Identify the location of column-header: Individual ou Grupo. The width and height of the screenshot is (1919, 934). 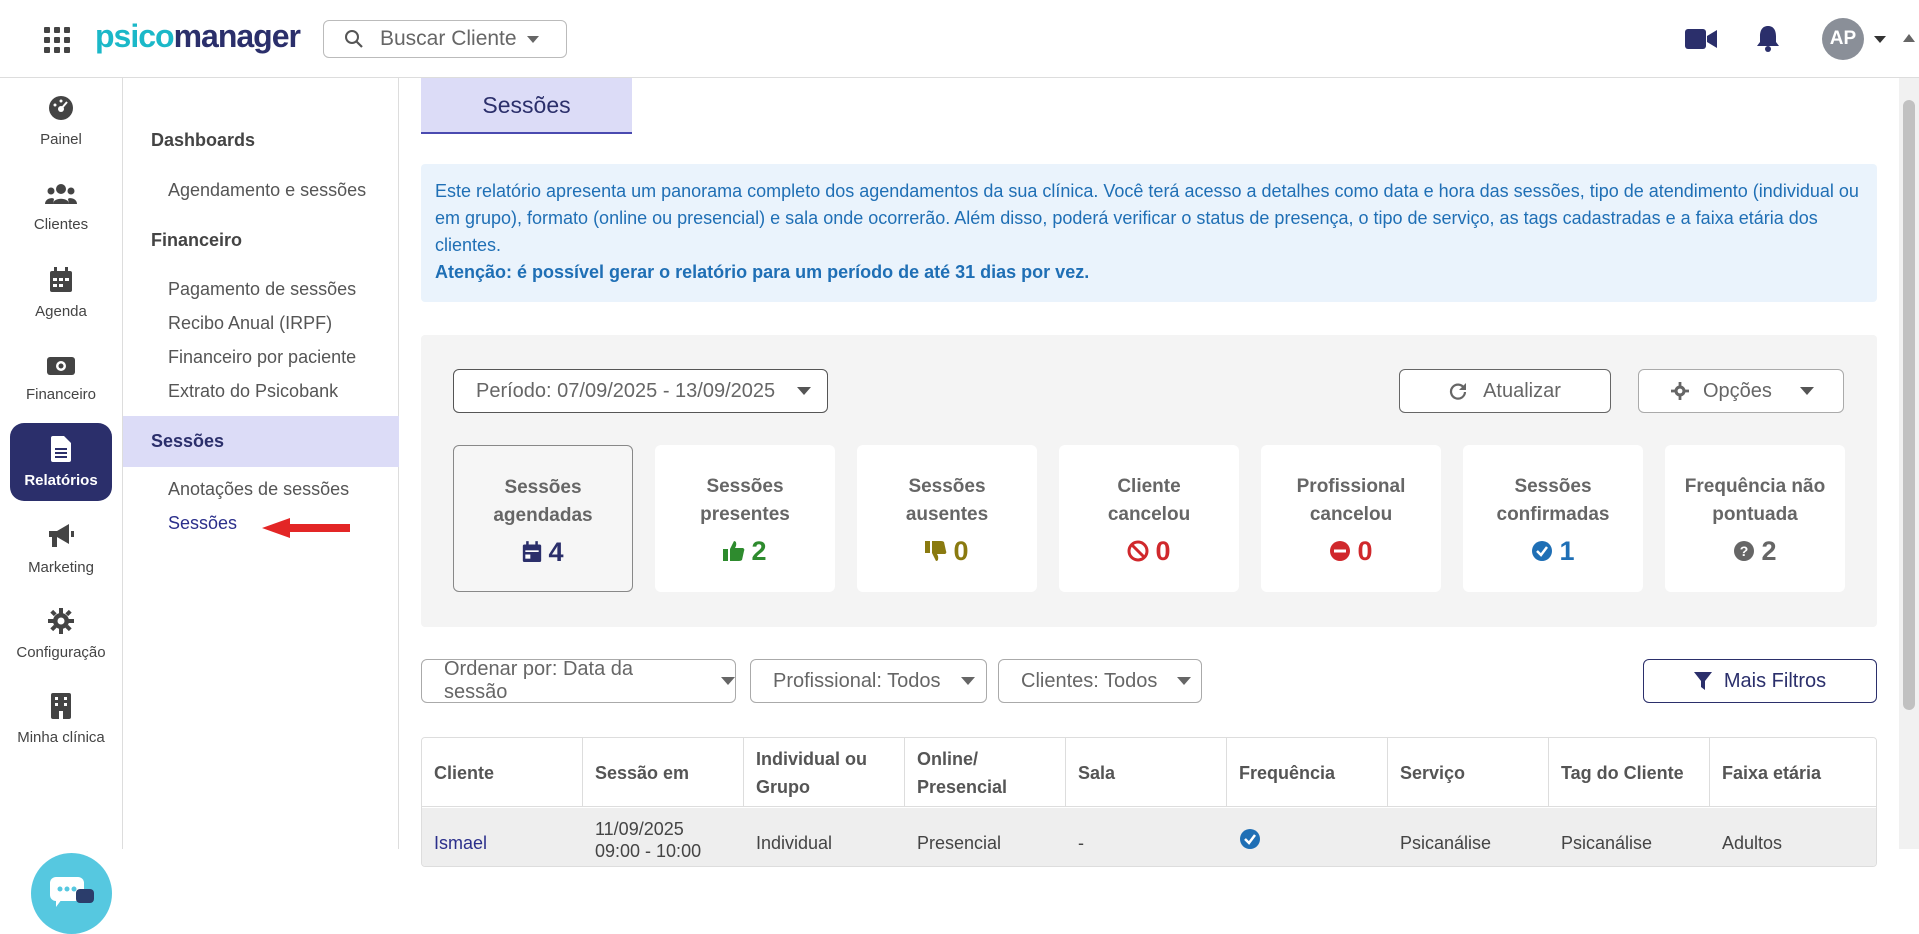
(824, 772).